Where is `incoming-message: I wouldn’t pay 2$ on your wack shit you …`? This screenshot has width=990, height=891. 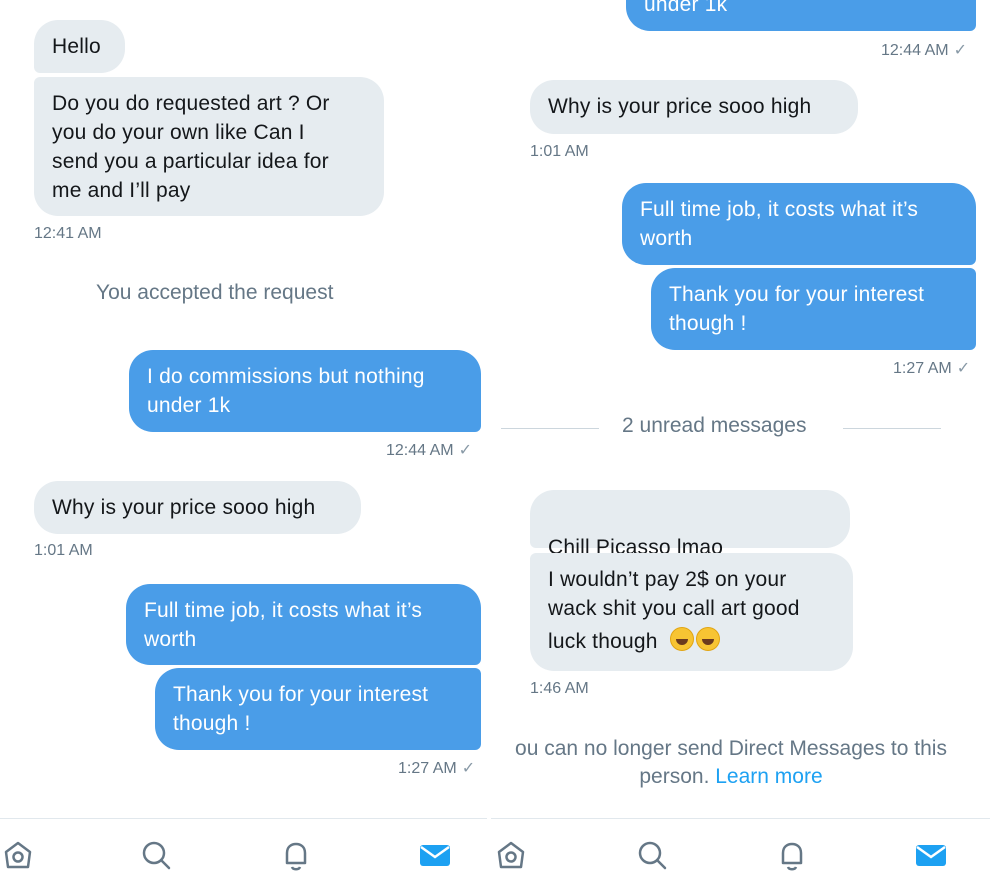
incoming-message: I wouldn’t pay 2$ on your wack shit you … is located at coordinates (691, 612).